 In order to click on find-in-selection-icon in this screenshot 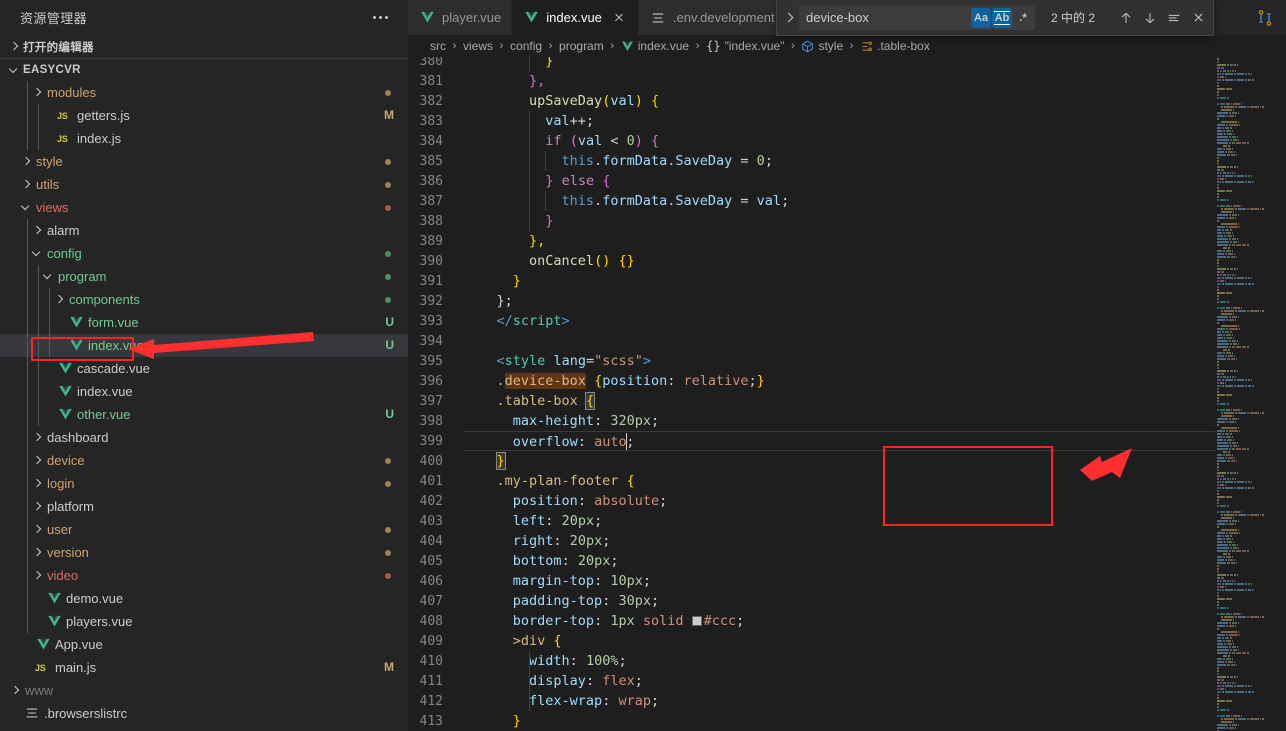, I will do `click(1174, 18)`.